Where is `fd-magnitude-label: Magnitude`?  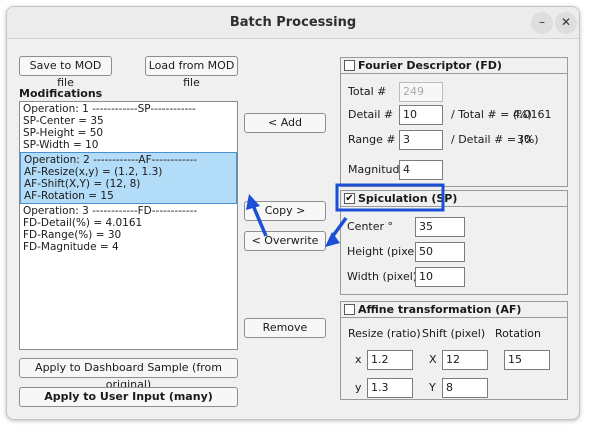
fd-magnitude-label: Magnitude is located at coordinates (377, 169).